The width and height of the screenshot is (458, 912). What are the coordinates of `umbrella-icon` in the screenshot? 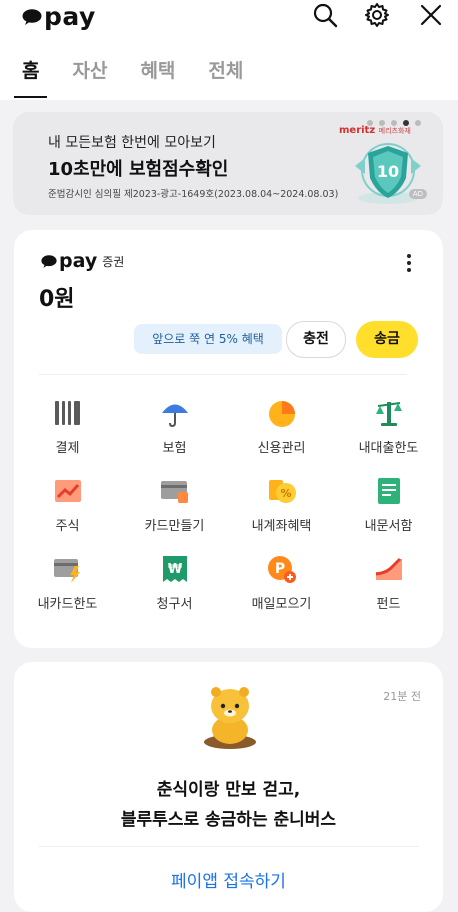 It's located at (174, 416).